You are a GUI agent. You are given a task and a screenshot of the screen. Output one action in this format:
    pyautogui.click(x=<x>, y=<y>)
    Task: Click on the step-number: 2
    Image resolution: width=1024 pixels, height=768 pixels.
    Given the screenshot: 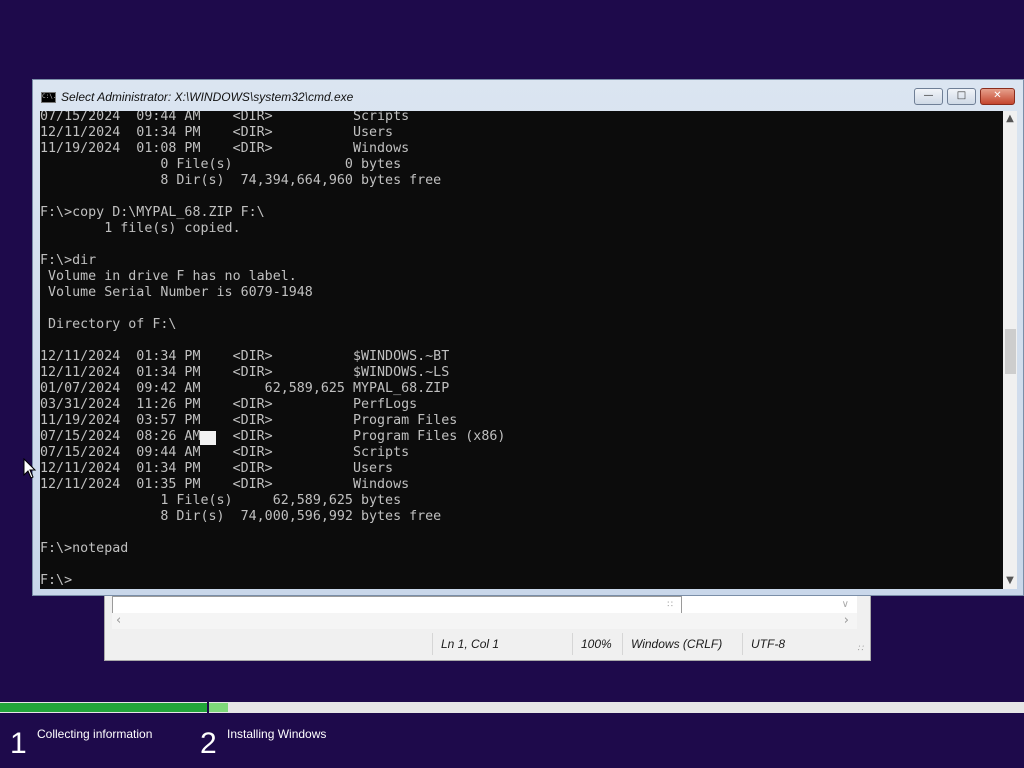 What is the action you would take?
    pyautogui.click(x=208, y=743)
    